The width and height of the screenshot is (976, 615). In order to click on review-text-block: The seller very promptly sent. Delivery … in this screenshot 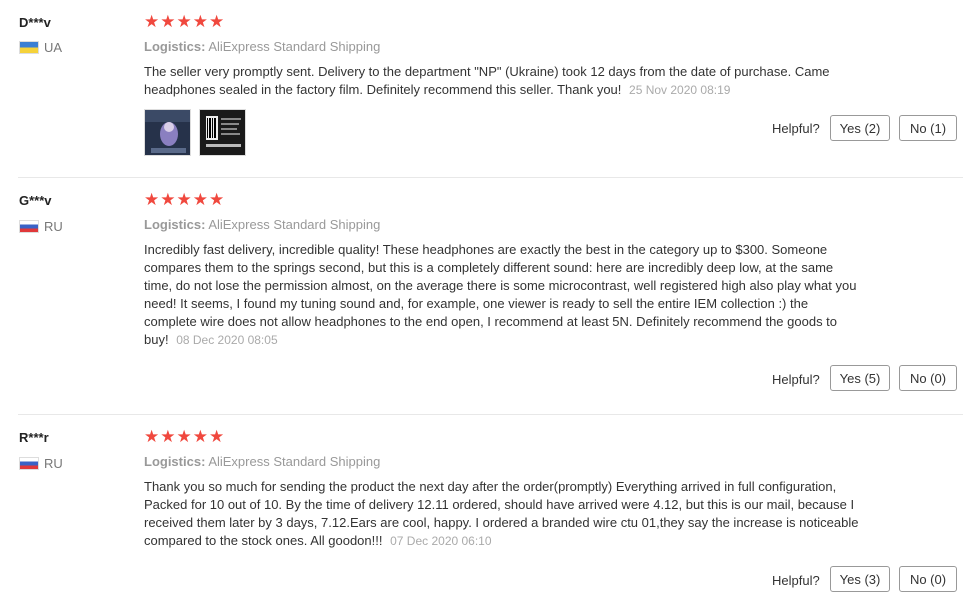, I will do `click(504, 81)`.